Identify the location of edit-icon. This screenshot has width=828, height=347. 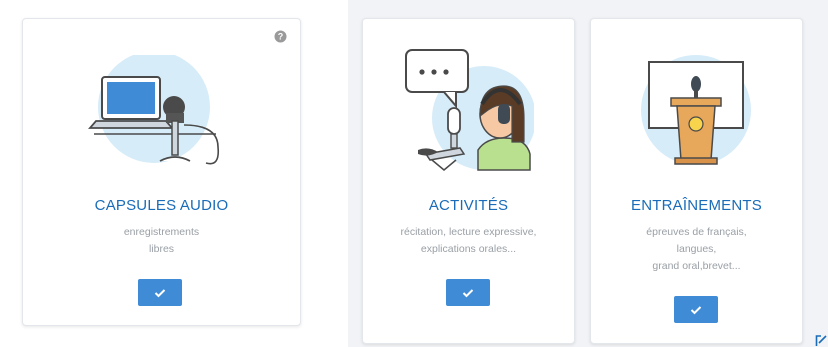
(821, 340).